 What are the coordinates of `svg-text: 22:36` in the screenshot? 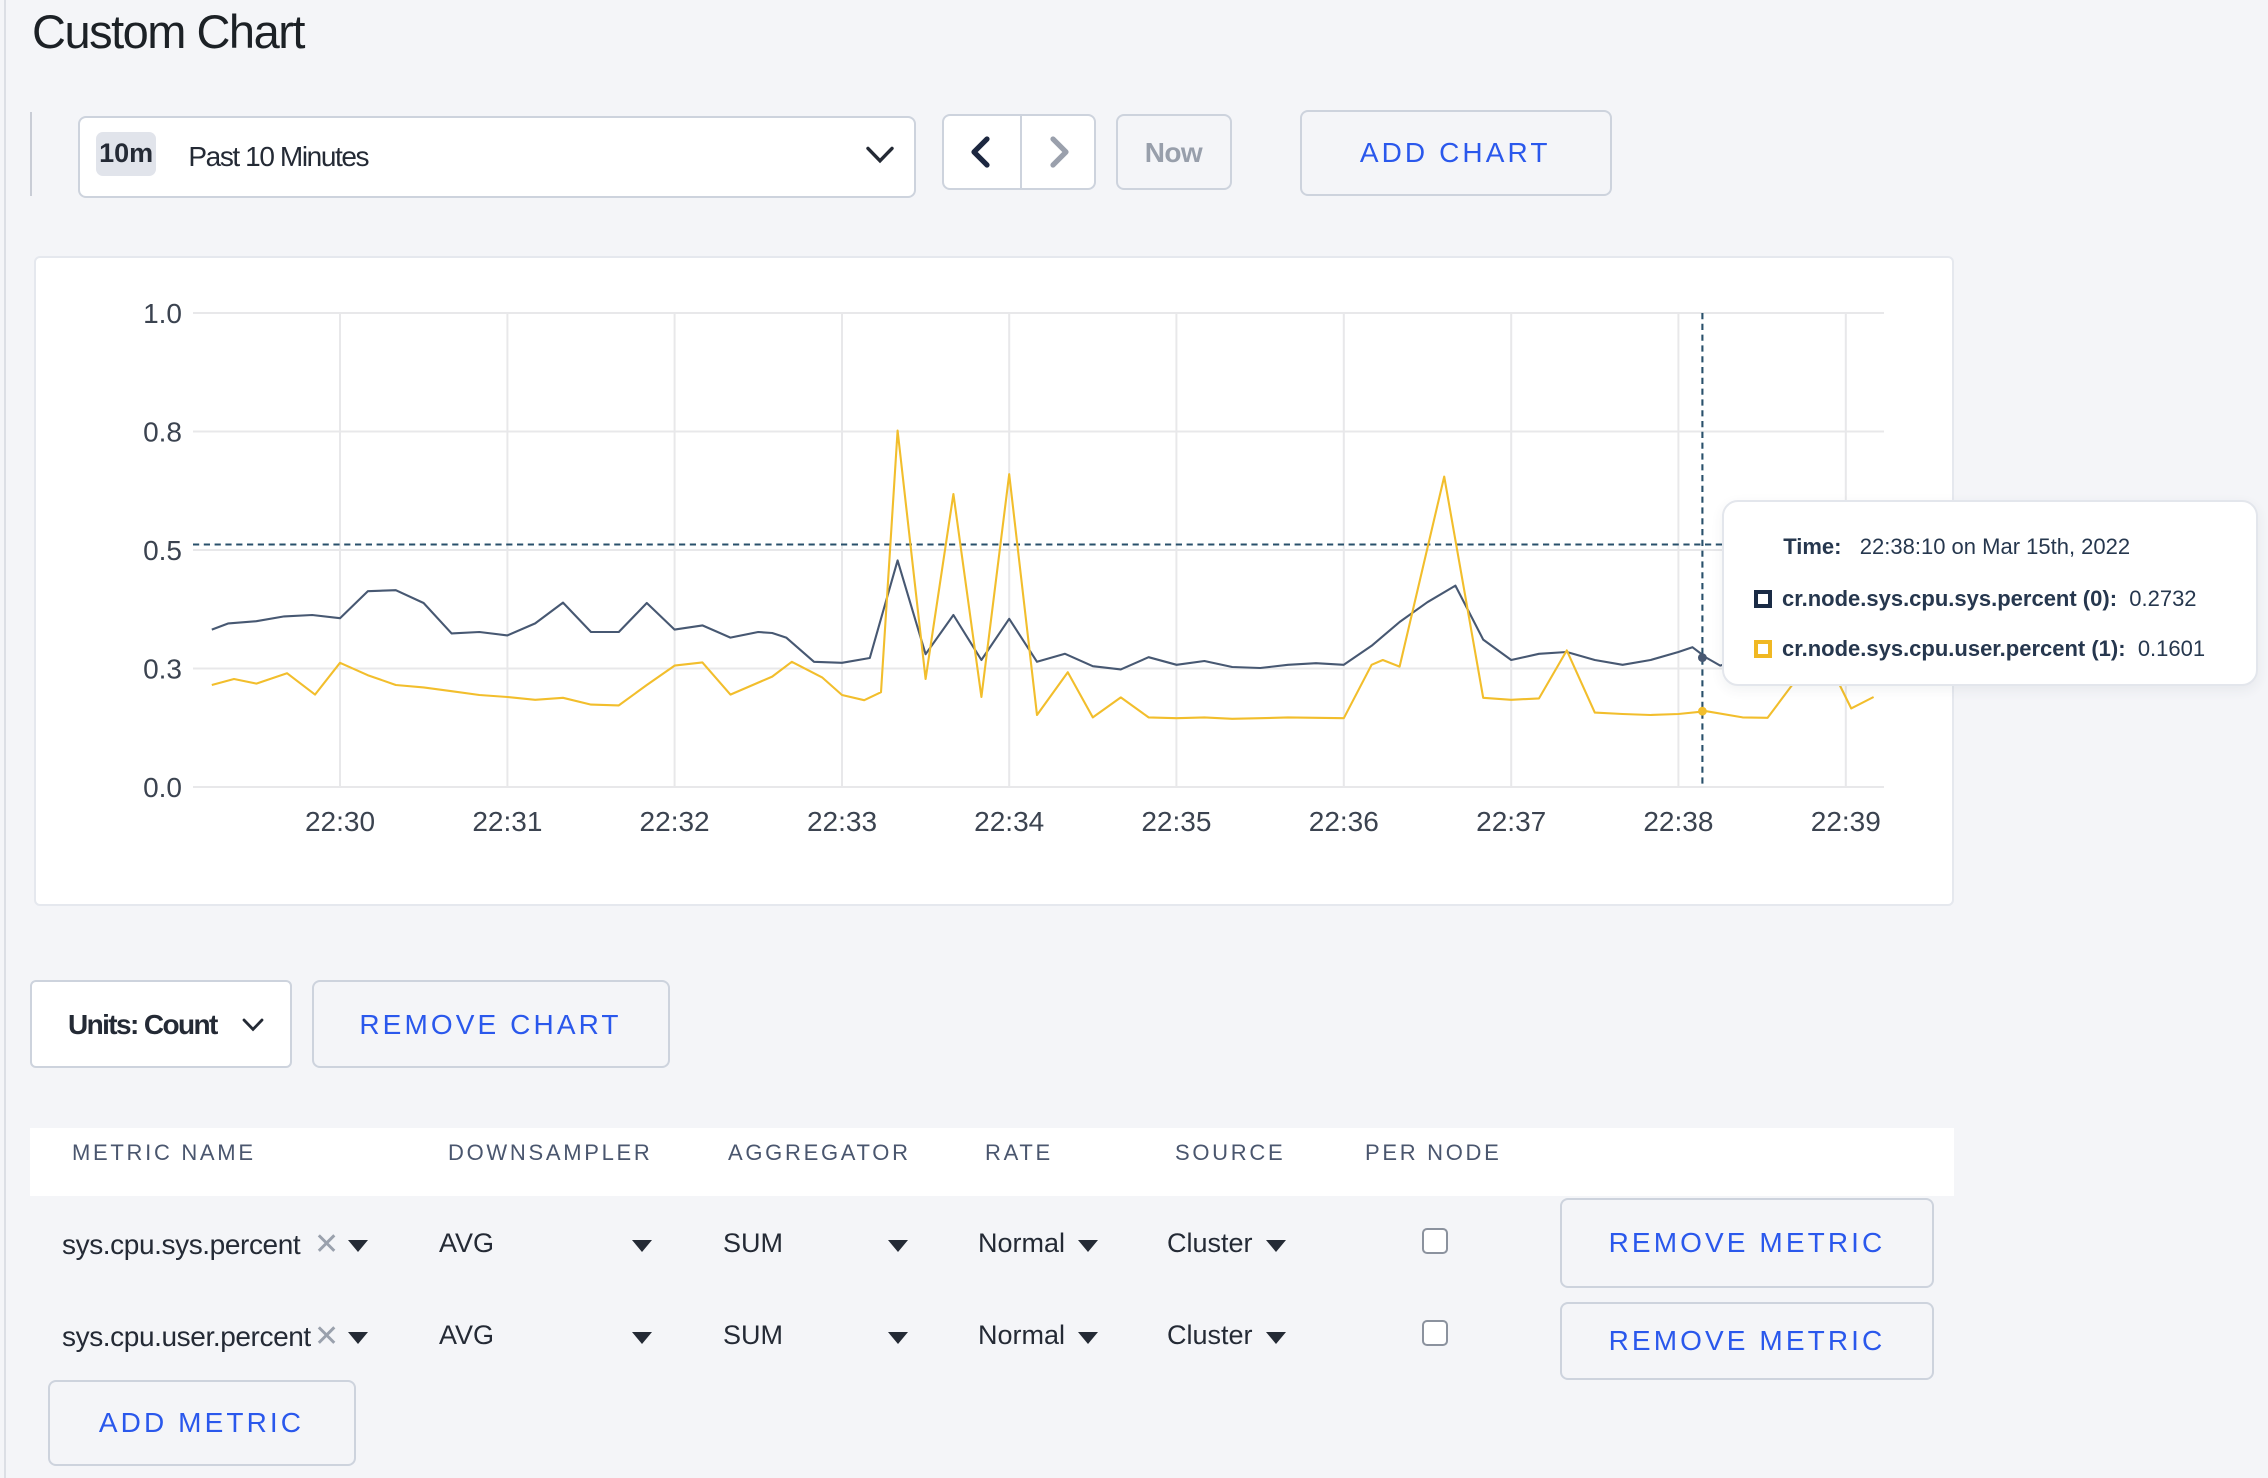 It's located at (1344, 820).